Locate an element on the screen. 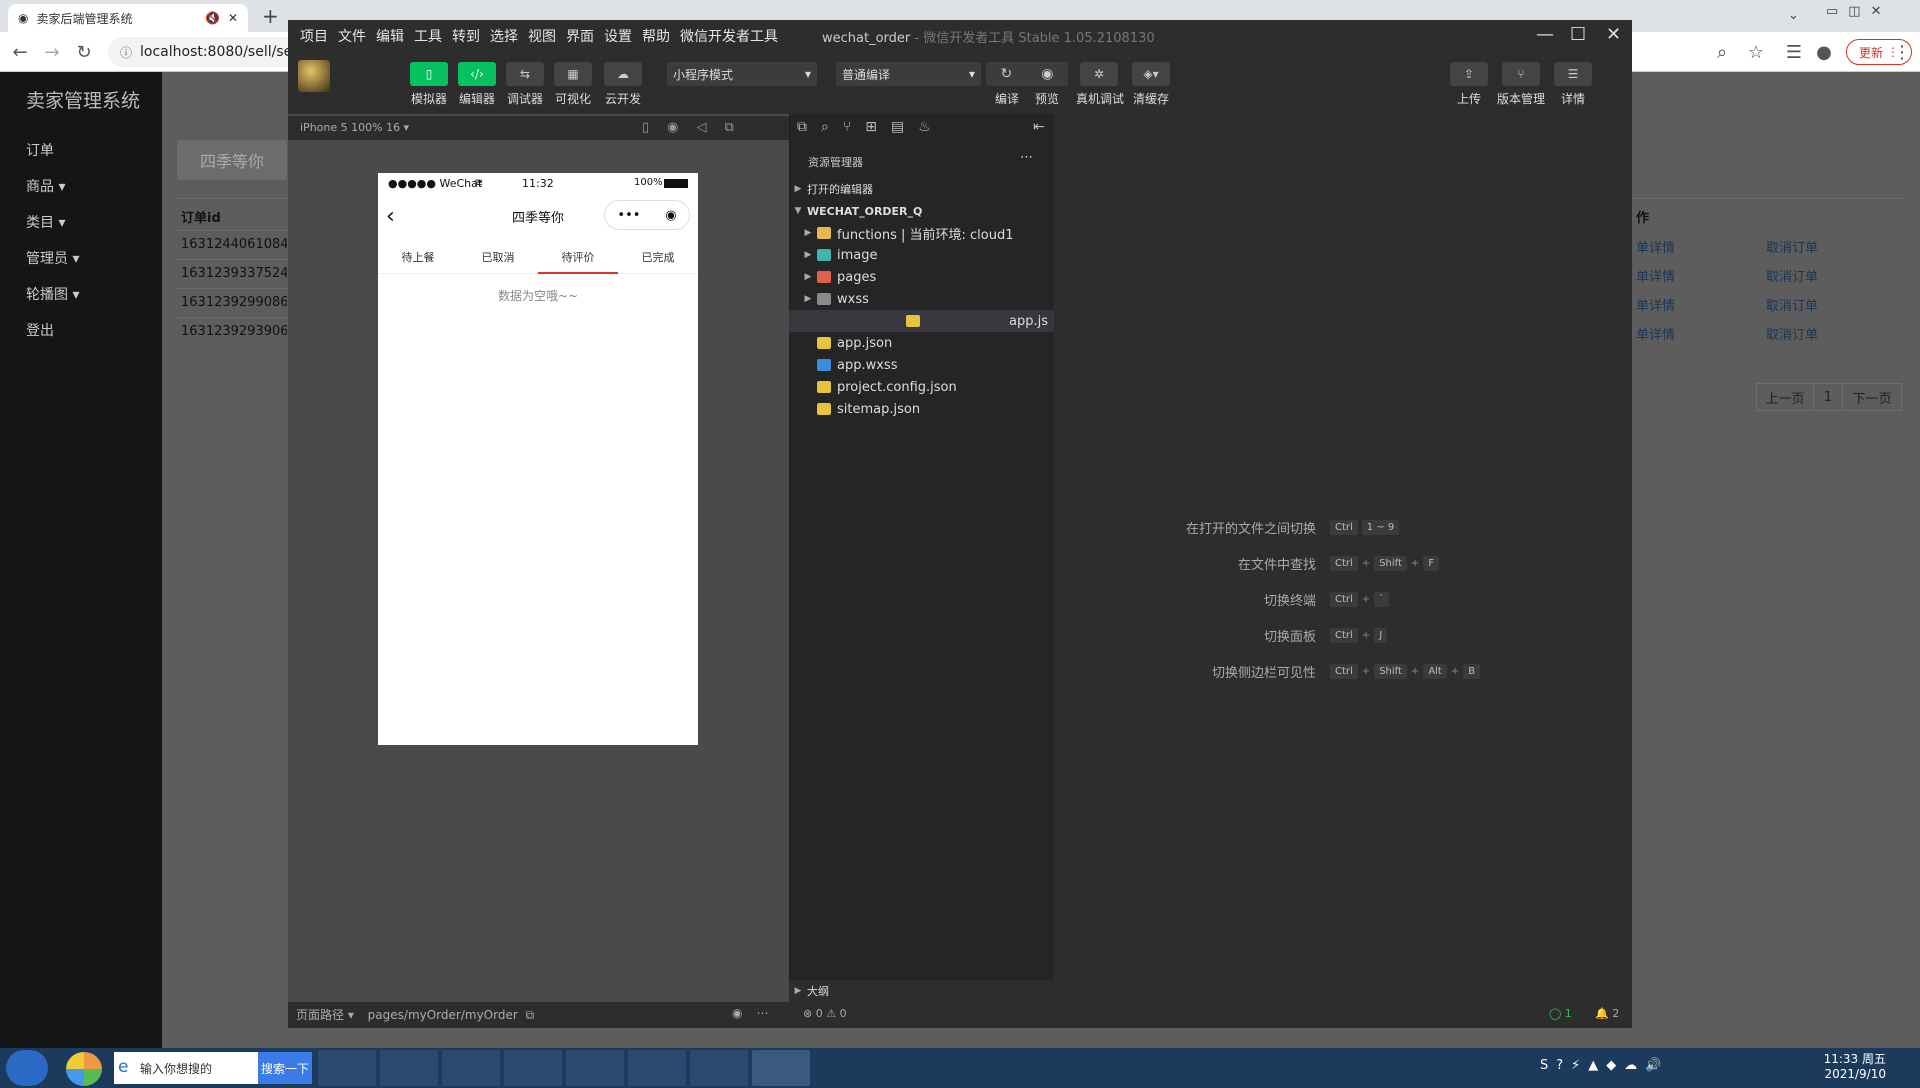  activity-icons: ⧉⌕⑂⊞▤♨ is located at coordinates (871, 127).